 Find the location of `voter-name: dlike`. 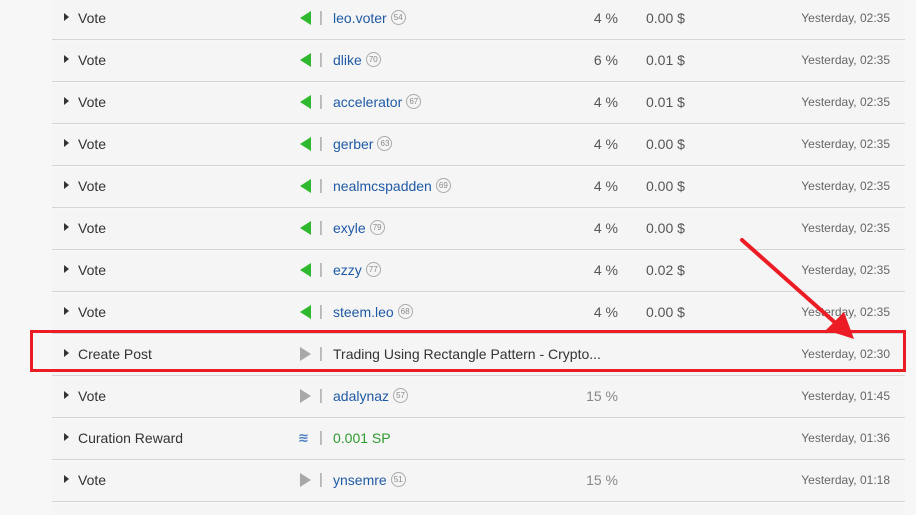

voter-name: dlike is located at coordinates (347, 60).